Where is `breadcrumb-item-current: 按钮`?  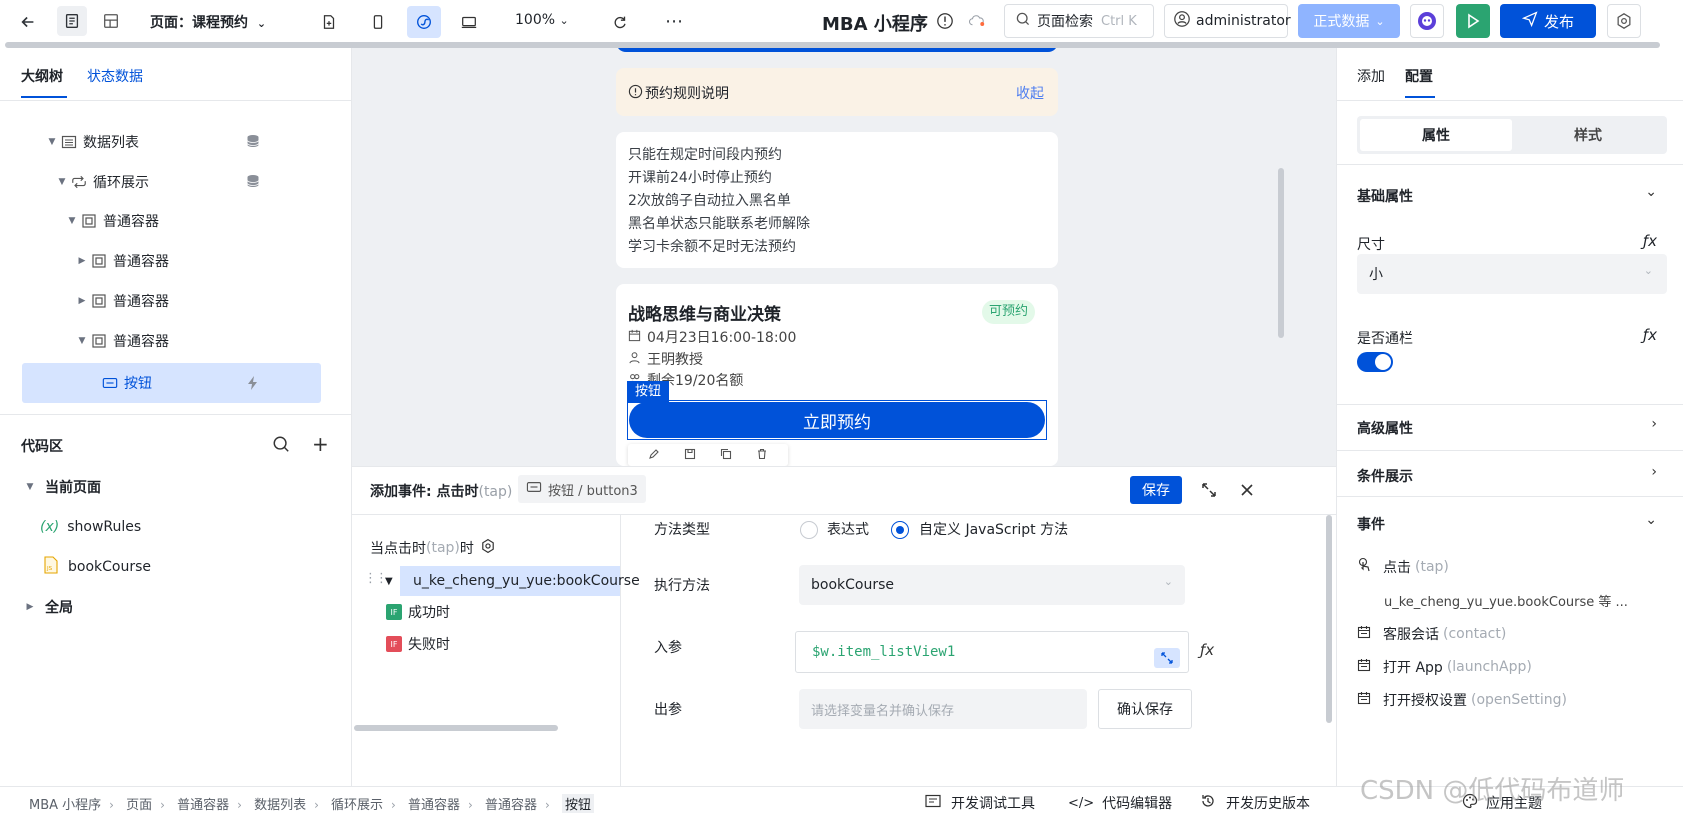 breadcrumb-item-current: 按钮 is located at coordinates (577, 803).